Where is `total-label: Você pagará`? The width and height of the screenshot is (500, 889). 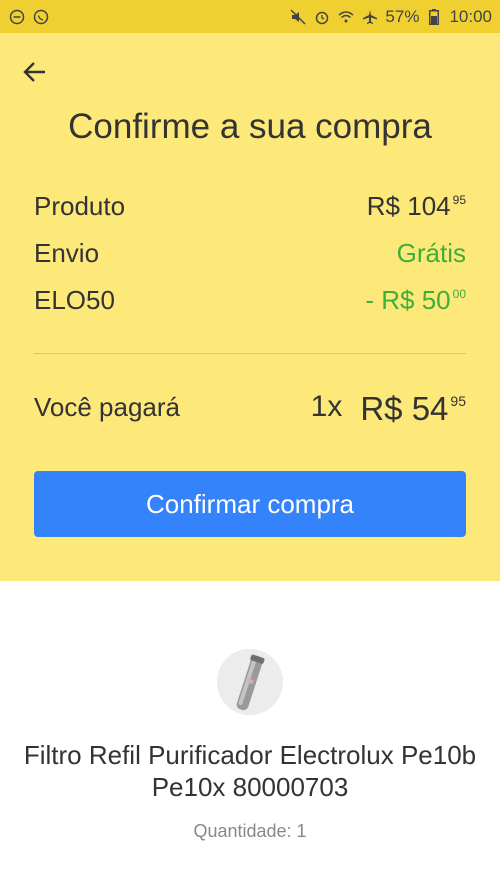
total-label: Você pagará is located at coordinates (107, 407).